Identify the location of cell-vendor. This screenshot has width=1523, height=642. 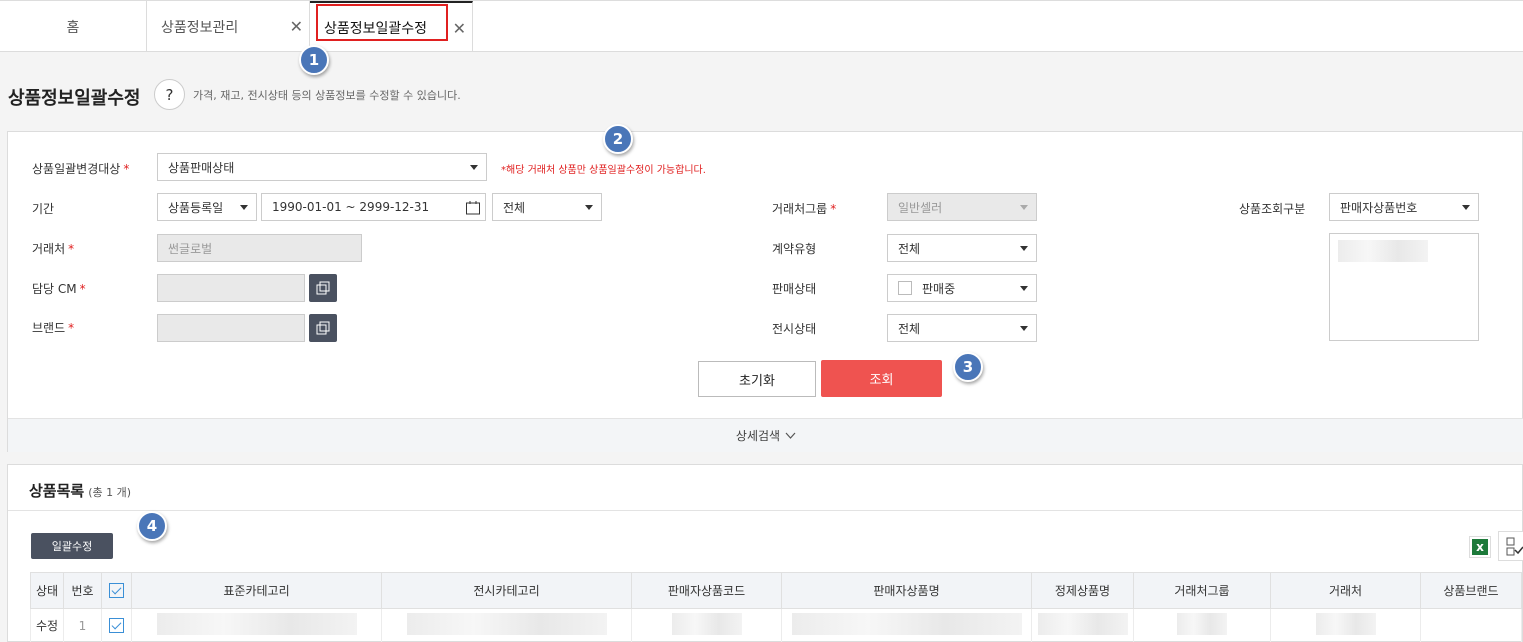
(1345, 625).